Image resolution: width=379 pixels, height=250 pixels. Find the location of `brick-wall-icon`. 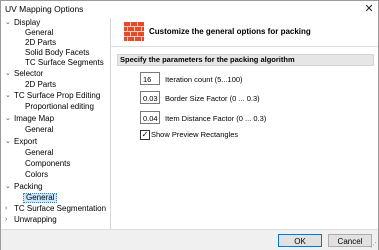

brick-wall-icon is located at coordinates (134, 31).